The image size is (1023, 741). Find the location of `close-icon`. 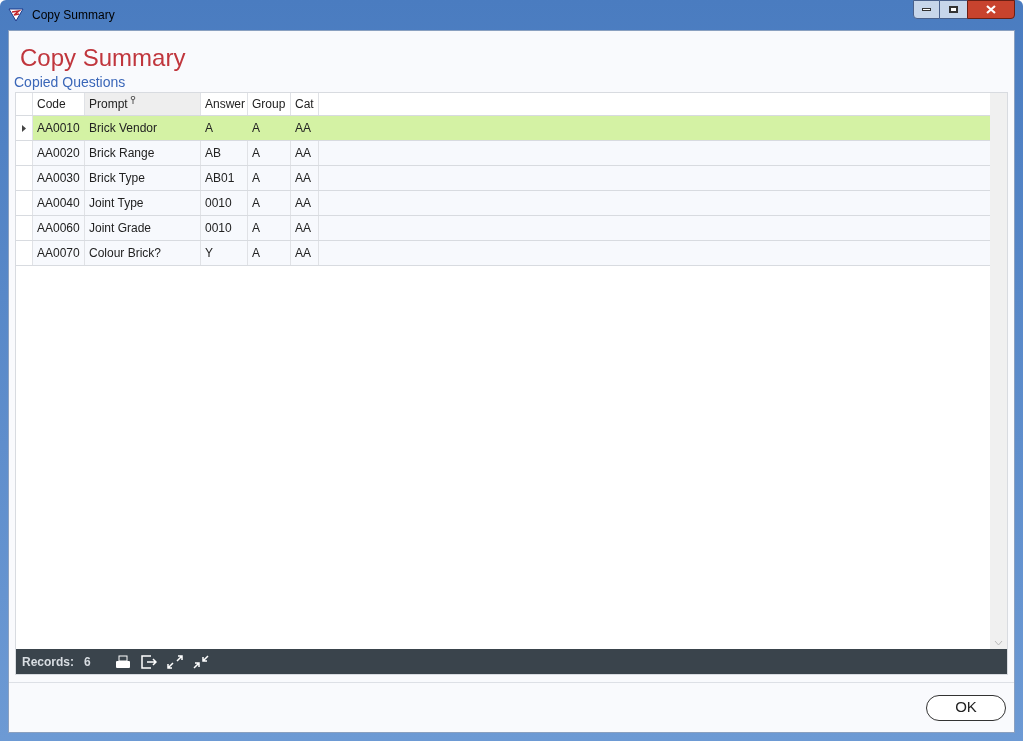

close-icon is located at coordinates (991, 9).